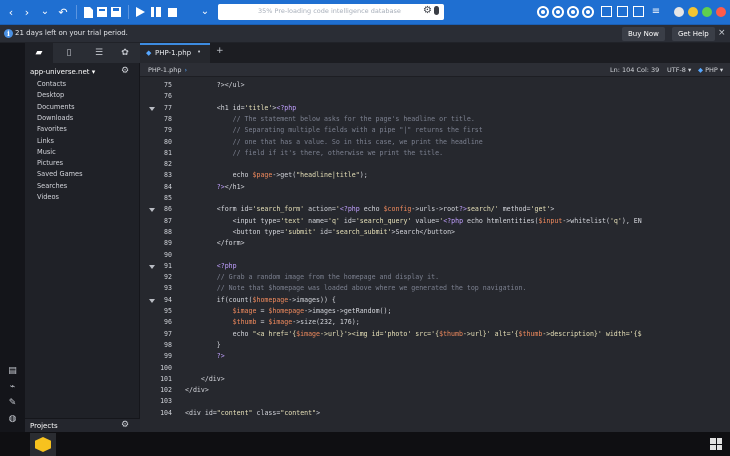  Describe the element at coordinates (721, 12) in the screenshot. I see `close-icon` at that location.